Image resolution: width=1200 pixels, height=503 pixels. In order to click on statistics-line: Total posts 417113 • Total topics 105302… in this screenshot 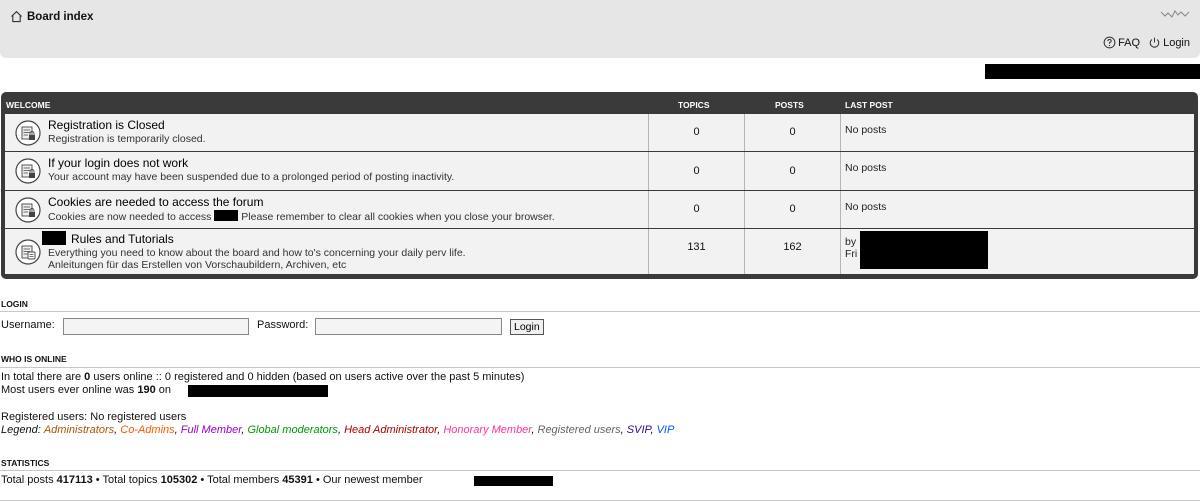, I will do `click(212, 480)`.